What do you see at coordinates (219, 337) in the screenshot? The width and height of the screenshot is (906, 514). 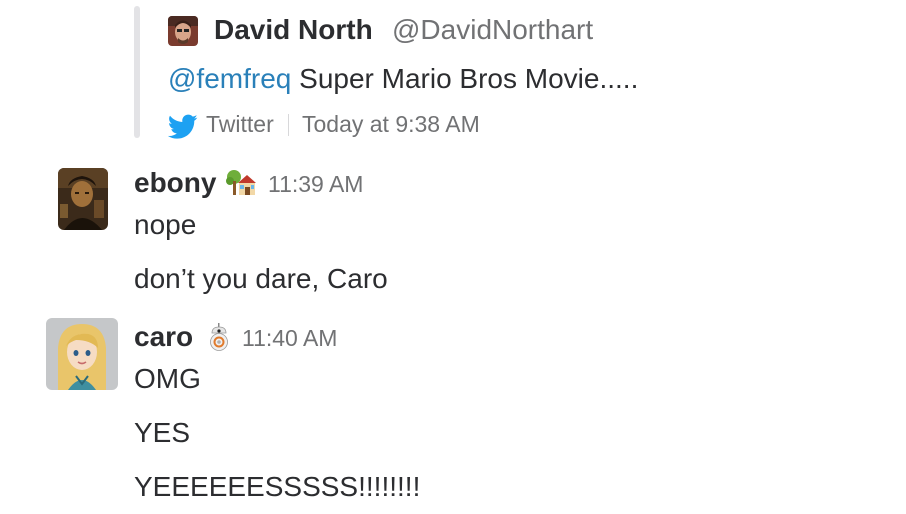 I see `bb8-droid-emoji-icon` at bounding box center [219, 337].